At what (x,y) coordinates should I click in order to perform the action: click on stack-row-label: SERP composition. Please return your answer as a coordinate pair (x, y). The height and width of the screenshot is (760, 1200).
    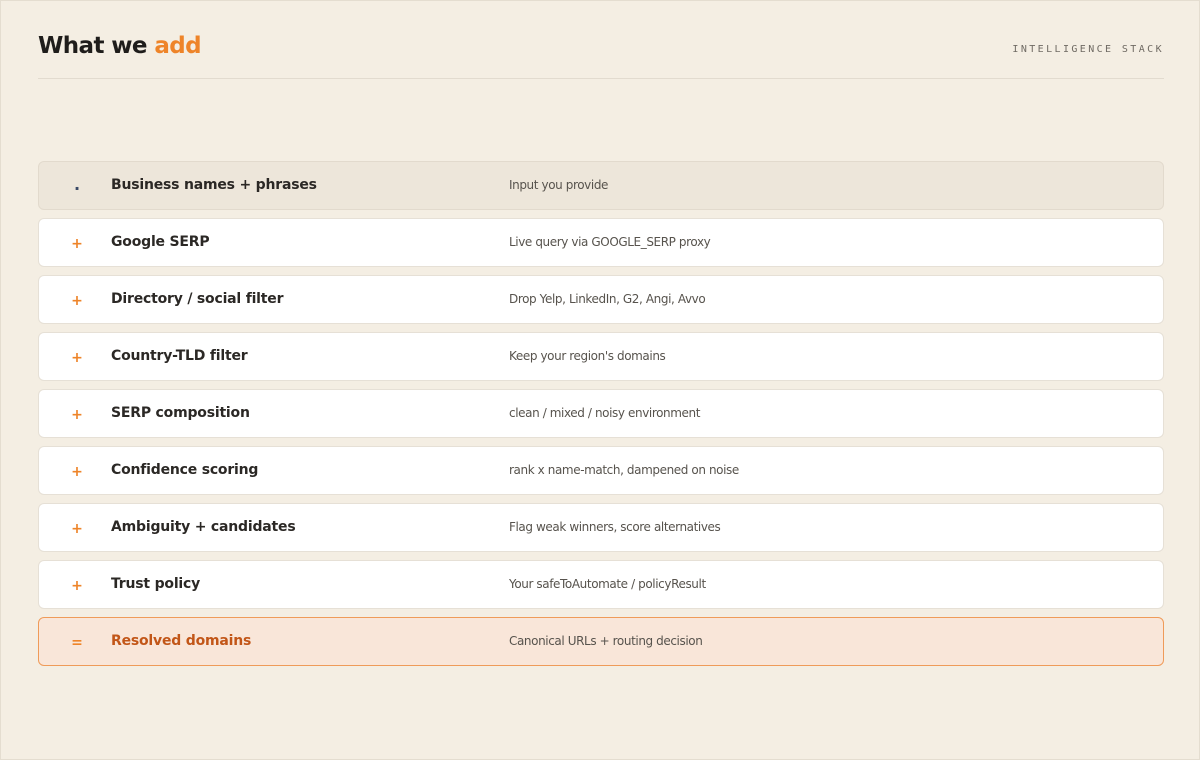
    Looking at the image, I should click on (180, 413).